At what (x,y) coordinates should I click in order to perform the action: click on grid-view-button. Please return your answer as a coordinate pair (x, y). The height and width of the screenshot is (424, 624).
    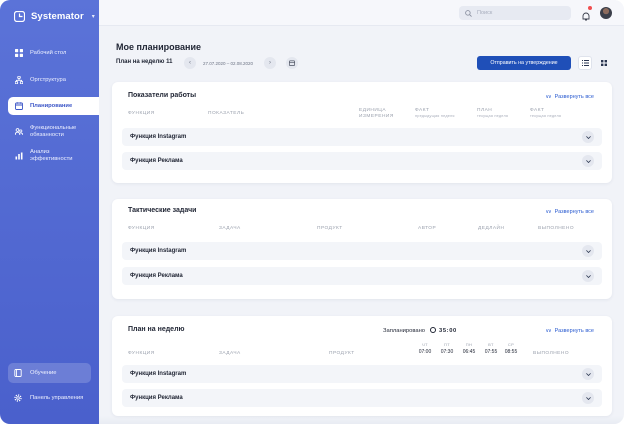
    Looking at the image, I should click on (604, 63).